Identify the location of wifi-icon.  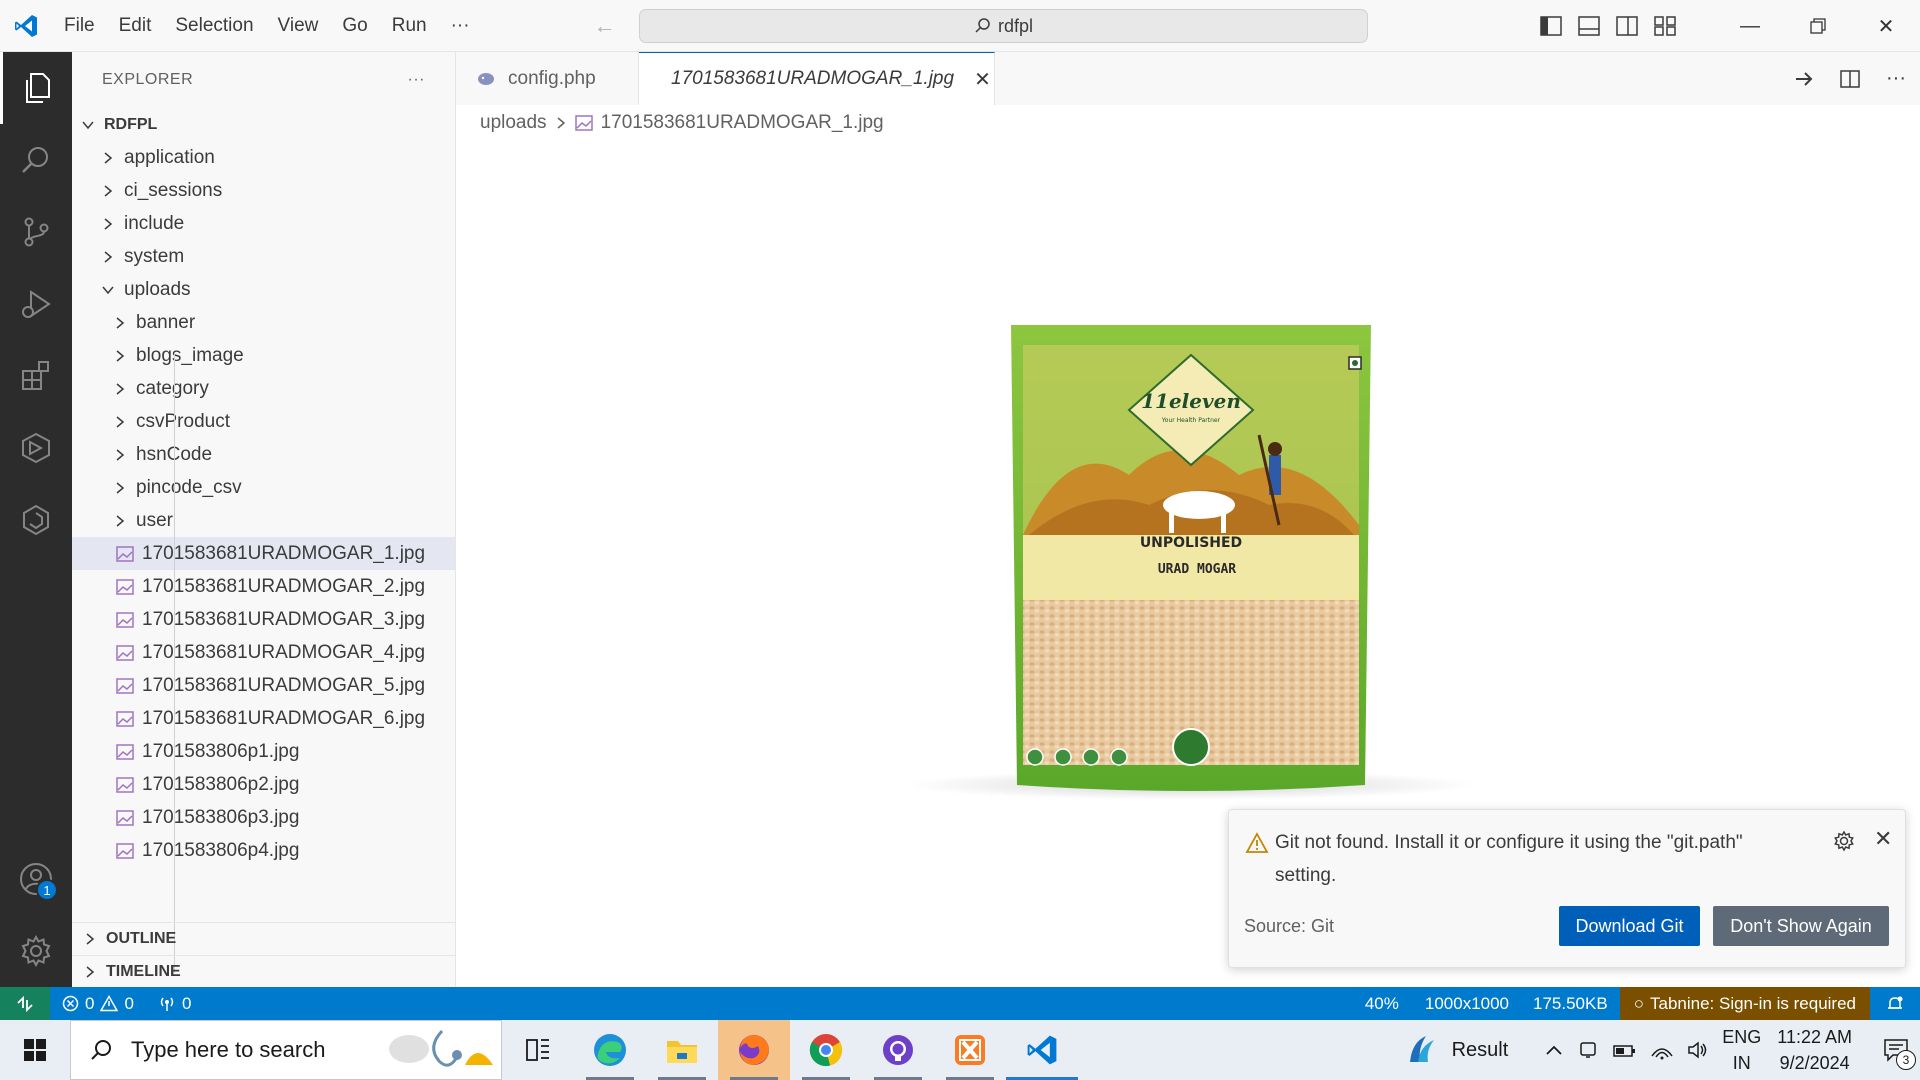
(1662, 1050).